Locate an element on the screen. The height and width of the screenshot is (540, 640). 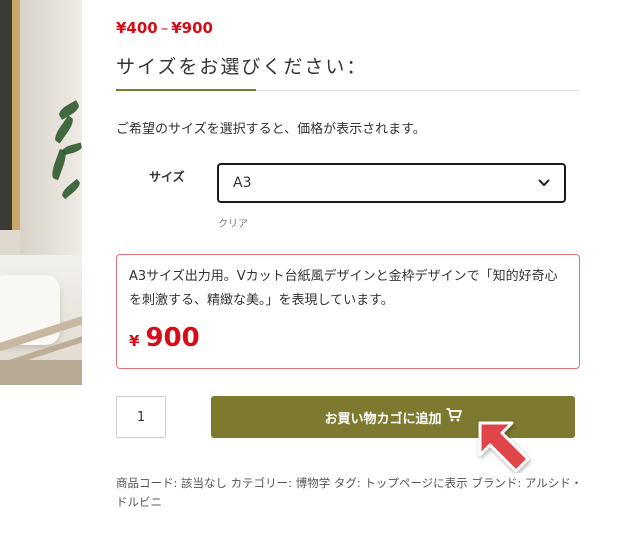
product-photo is located at coordinates (41, 192).